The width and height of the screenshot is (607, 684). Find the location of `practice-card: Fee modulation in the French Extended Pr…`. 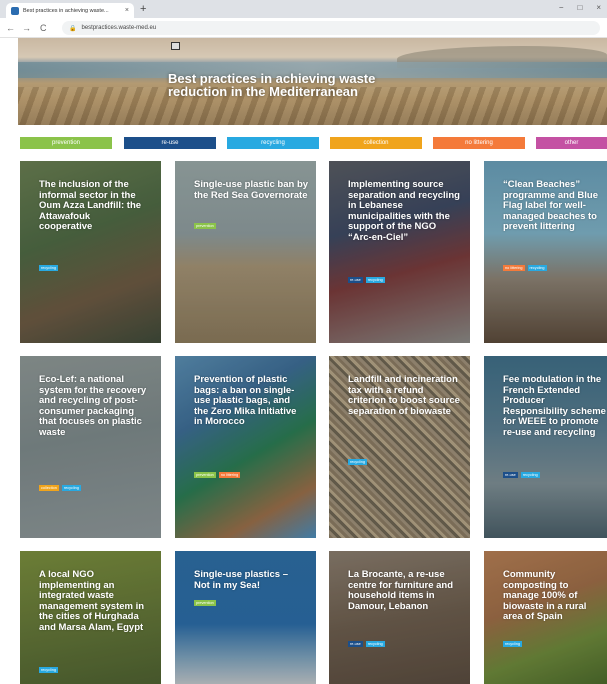

practice-card: Fee modulation in the French Extended Pr… is located at coordinates (545, 447).